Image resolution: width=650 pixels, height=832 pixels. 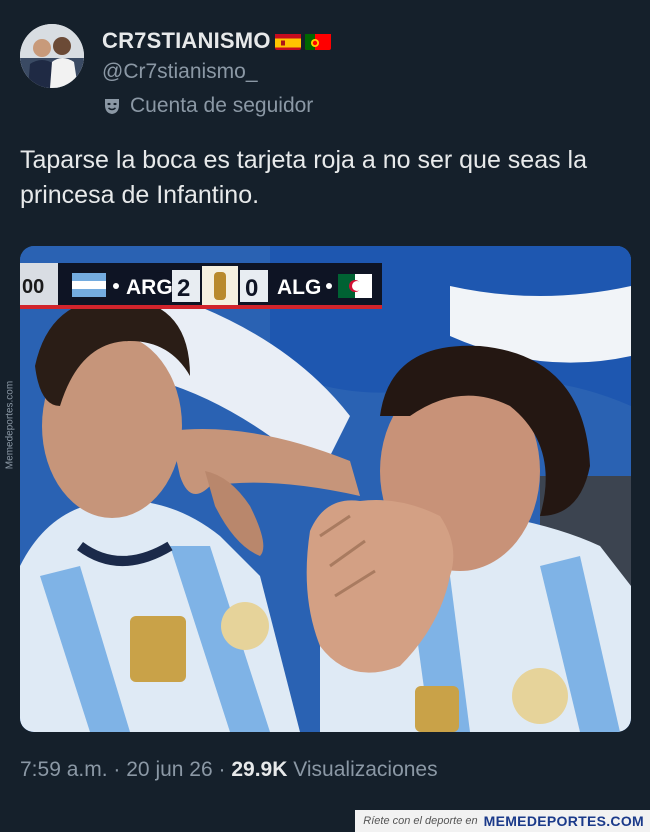 I want to click on scoreboard-clock: 00, so click(x=33, y=287).